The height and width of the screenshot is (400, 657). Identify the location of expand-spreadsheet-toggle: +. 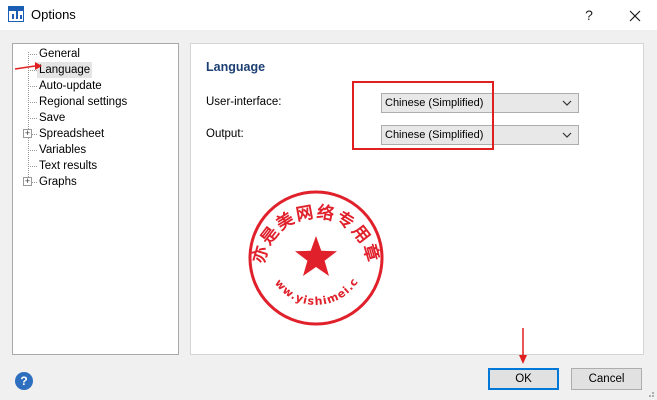
(27, 133).